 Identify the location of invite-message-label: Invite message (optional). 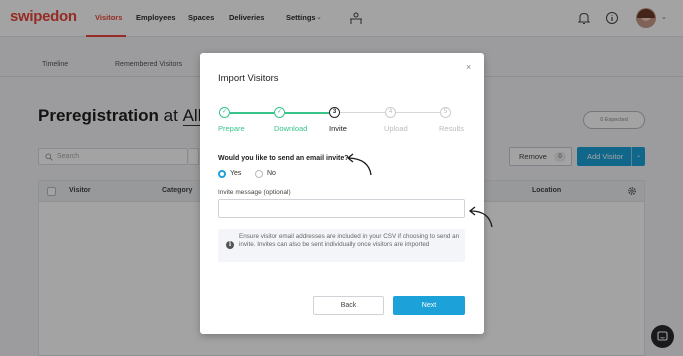
(254, 192).